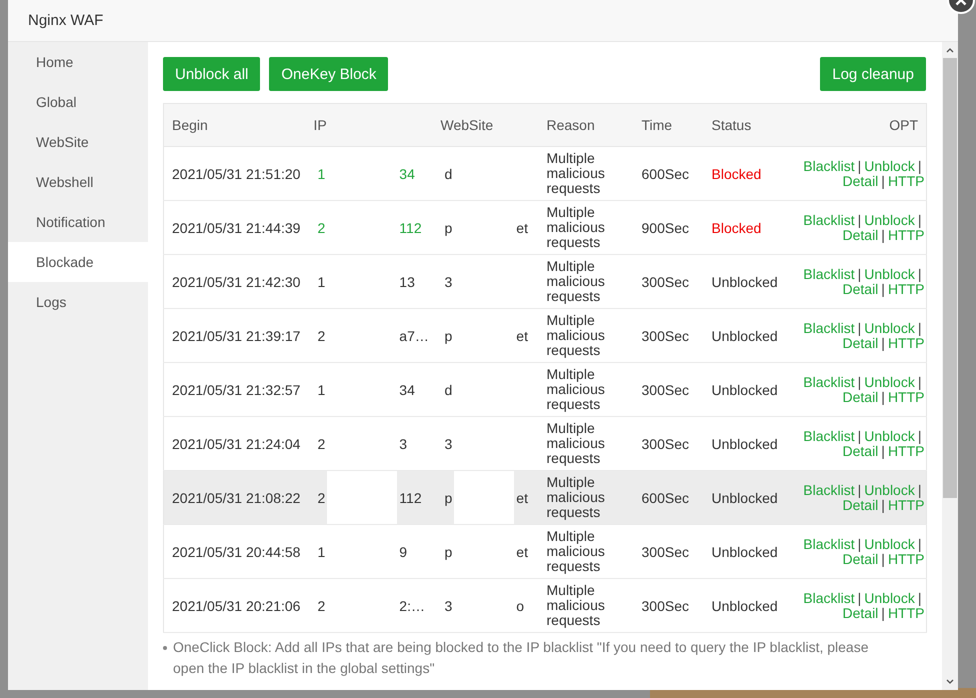 This screenshot has height=698, width=976. I want to click on scrollbar, so click(950, 366).